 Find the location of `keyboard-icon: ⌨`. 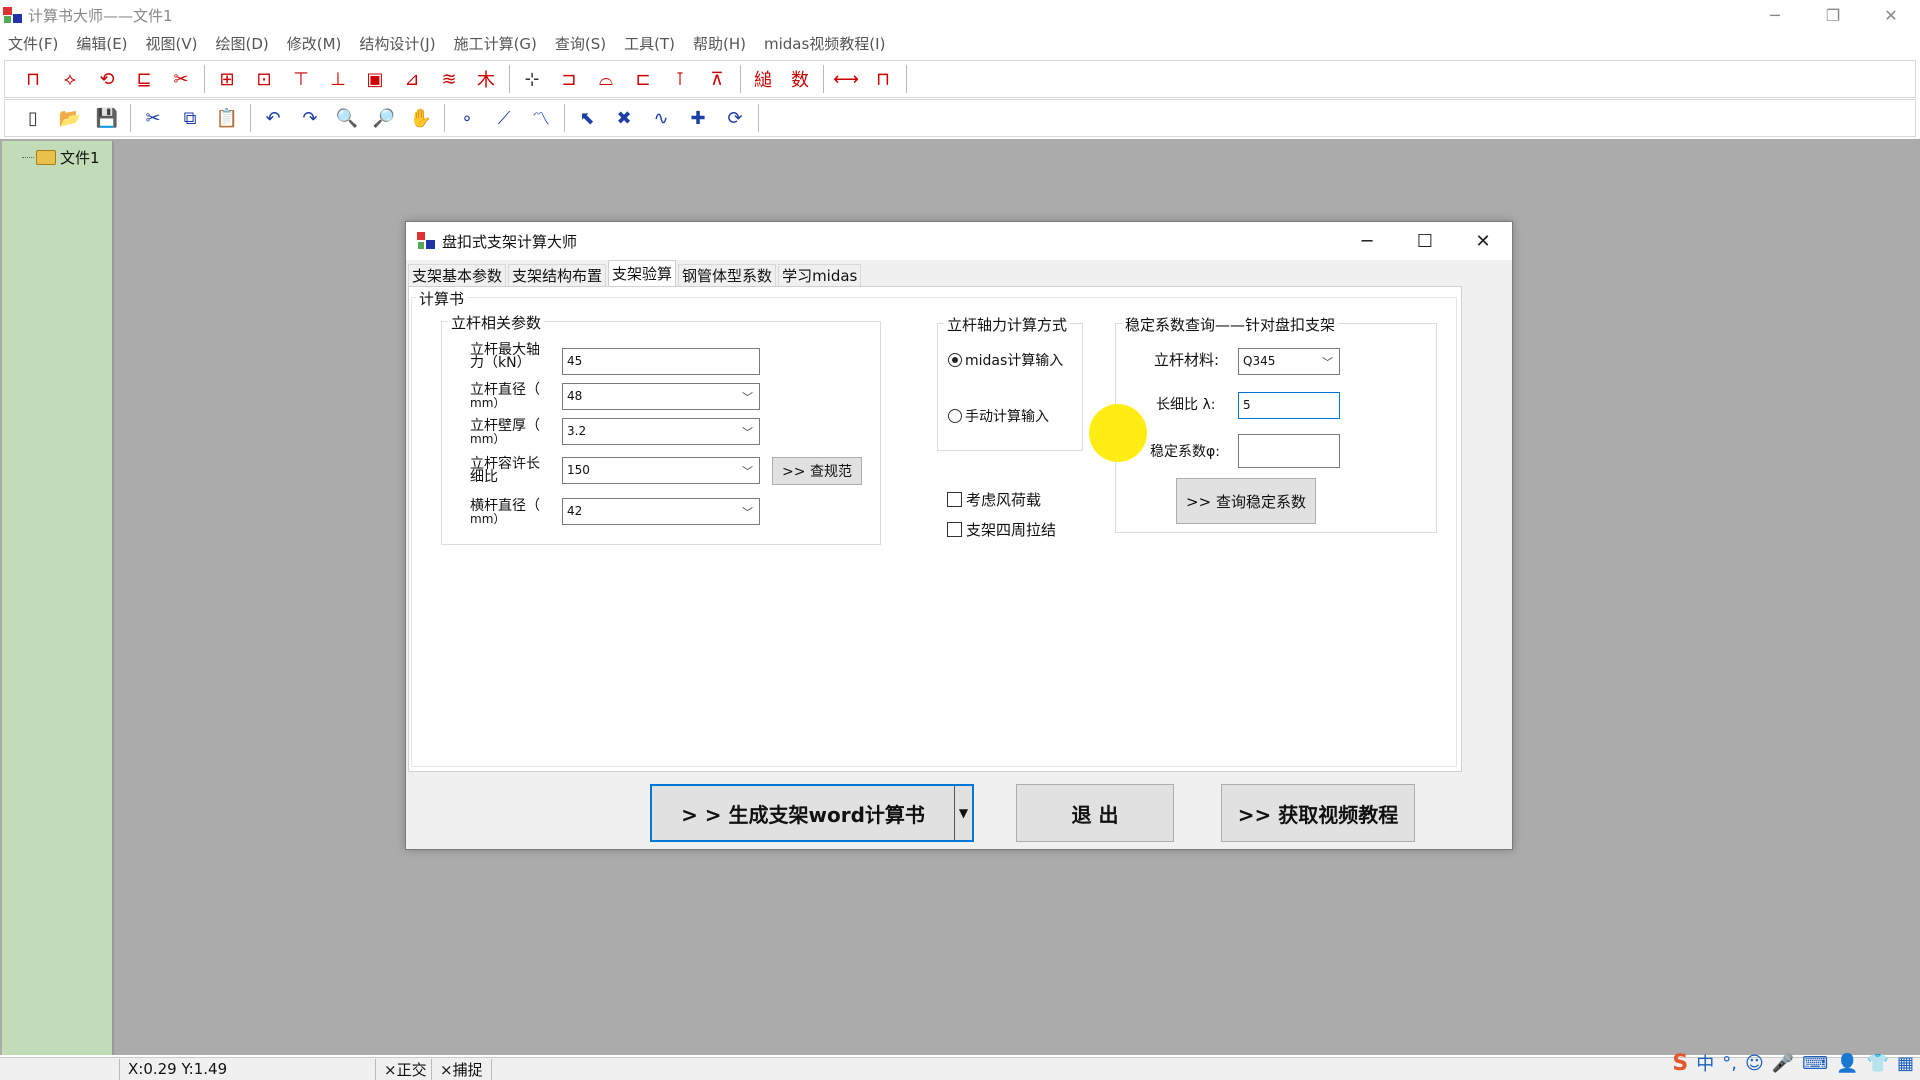

keyboard-icon: ⌨ is located at coordinates (1815, 1063).